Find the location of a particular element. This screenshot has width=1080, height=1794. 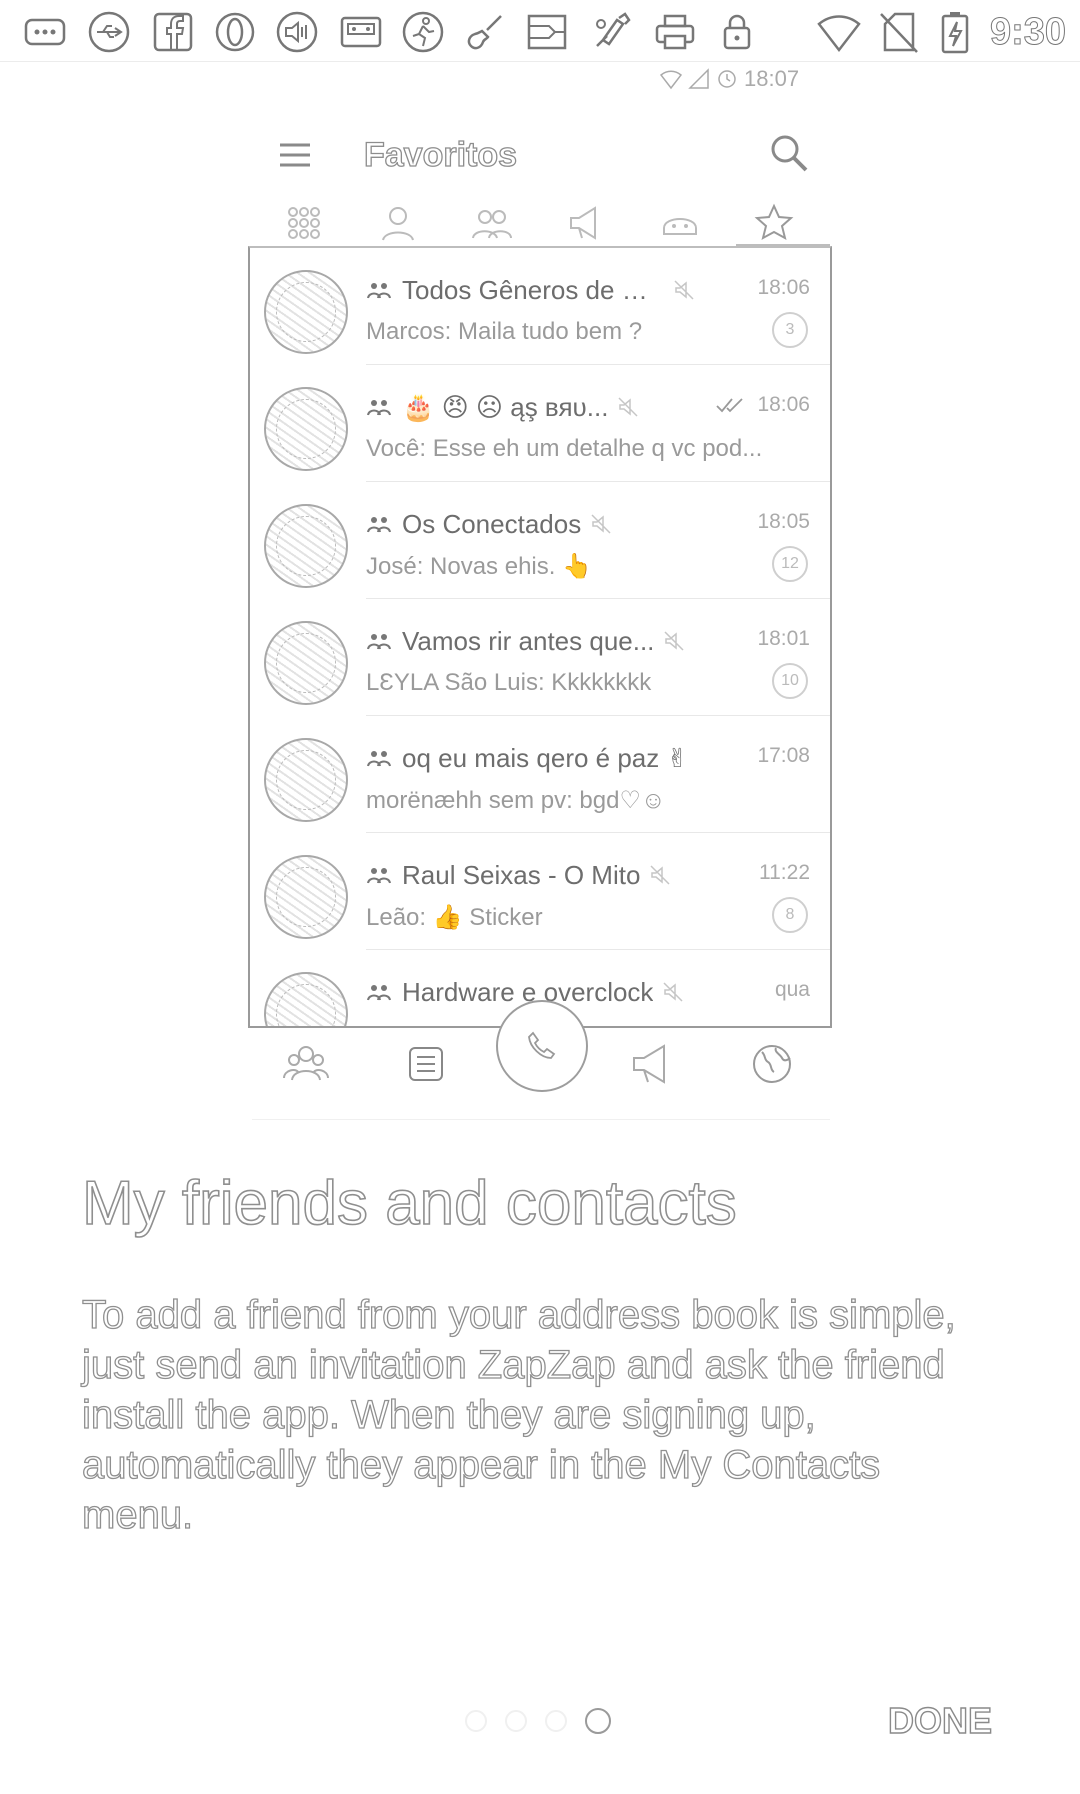

cassette-icon is located at coordinates (361, 32).